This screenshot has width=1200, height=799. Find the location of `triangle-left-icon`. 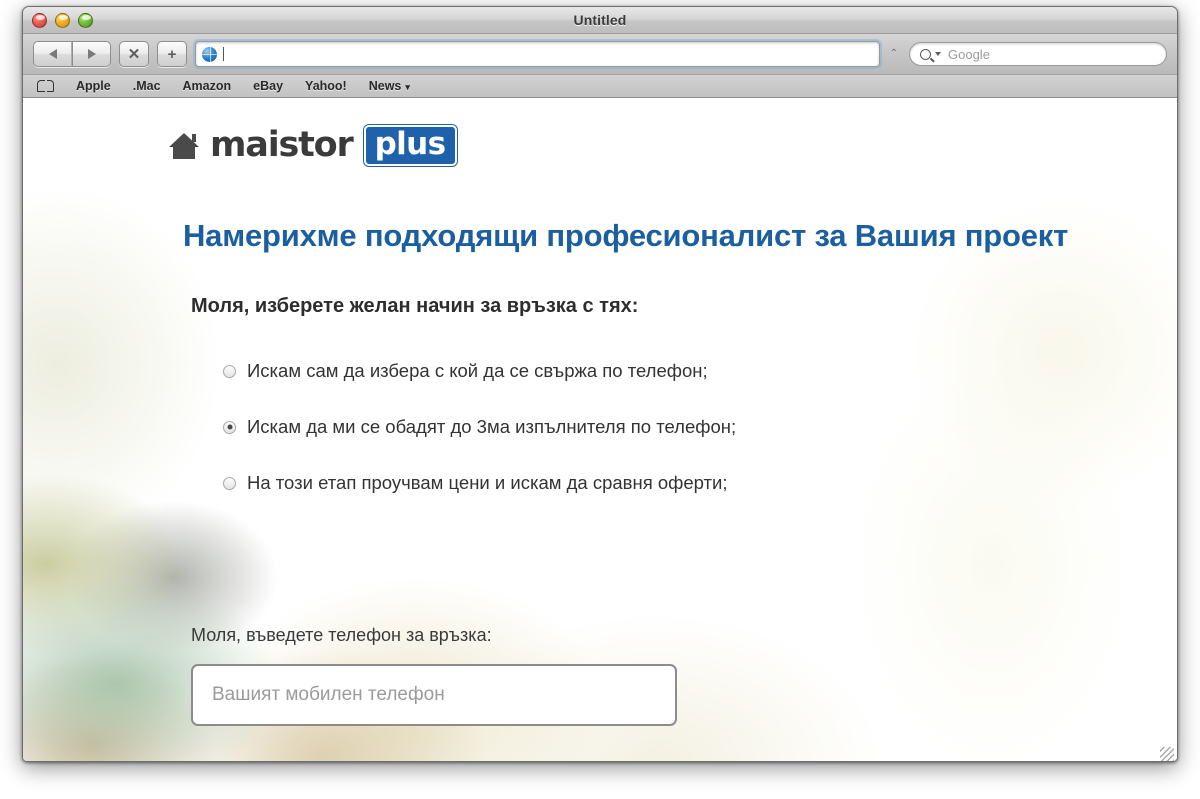

triangle-left-icon is located at coordinates (52, 54).